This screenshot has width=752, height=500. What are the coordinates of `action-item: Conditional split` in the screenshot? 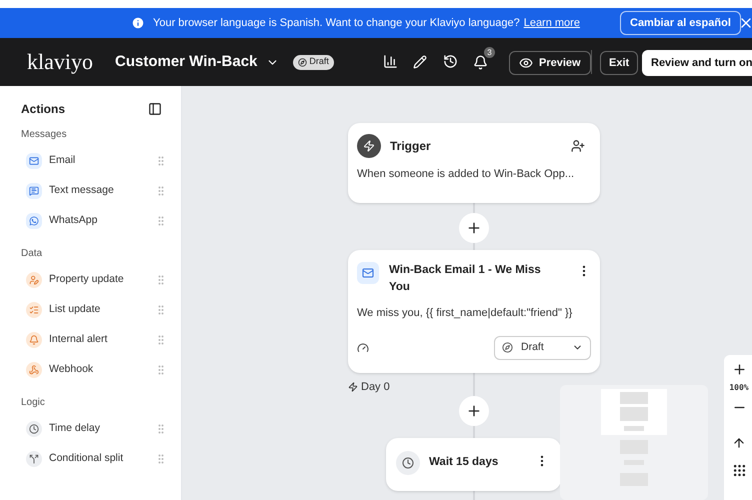 It's located at (94, 459).